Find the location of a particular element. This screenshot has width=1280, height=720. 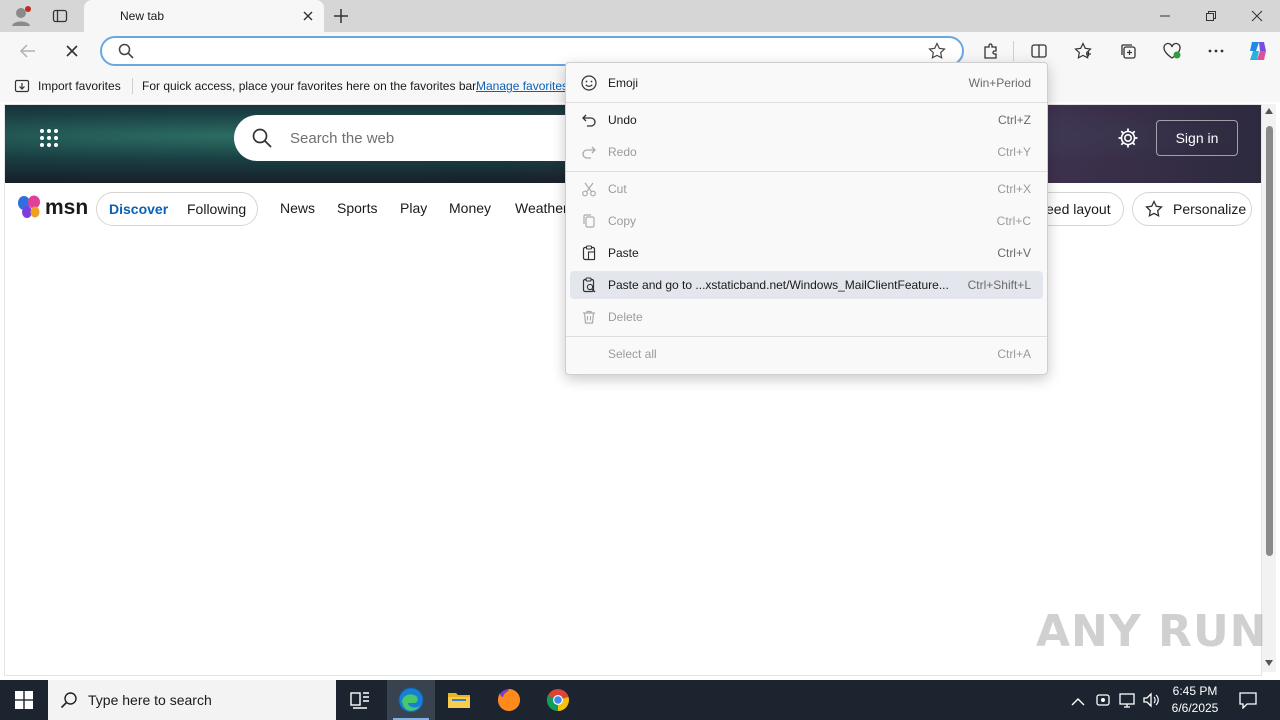

menu-item-redo: Redo Ctrl+Y is located at coordinates (806, 152).